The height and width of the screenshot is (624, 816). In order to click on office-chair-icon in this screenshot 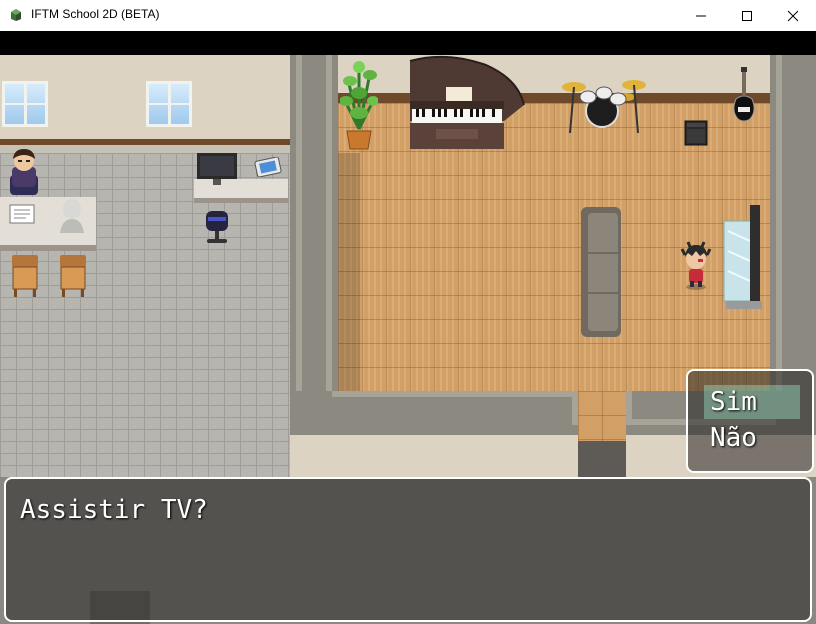, I will do `click(217, 227)`.